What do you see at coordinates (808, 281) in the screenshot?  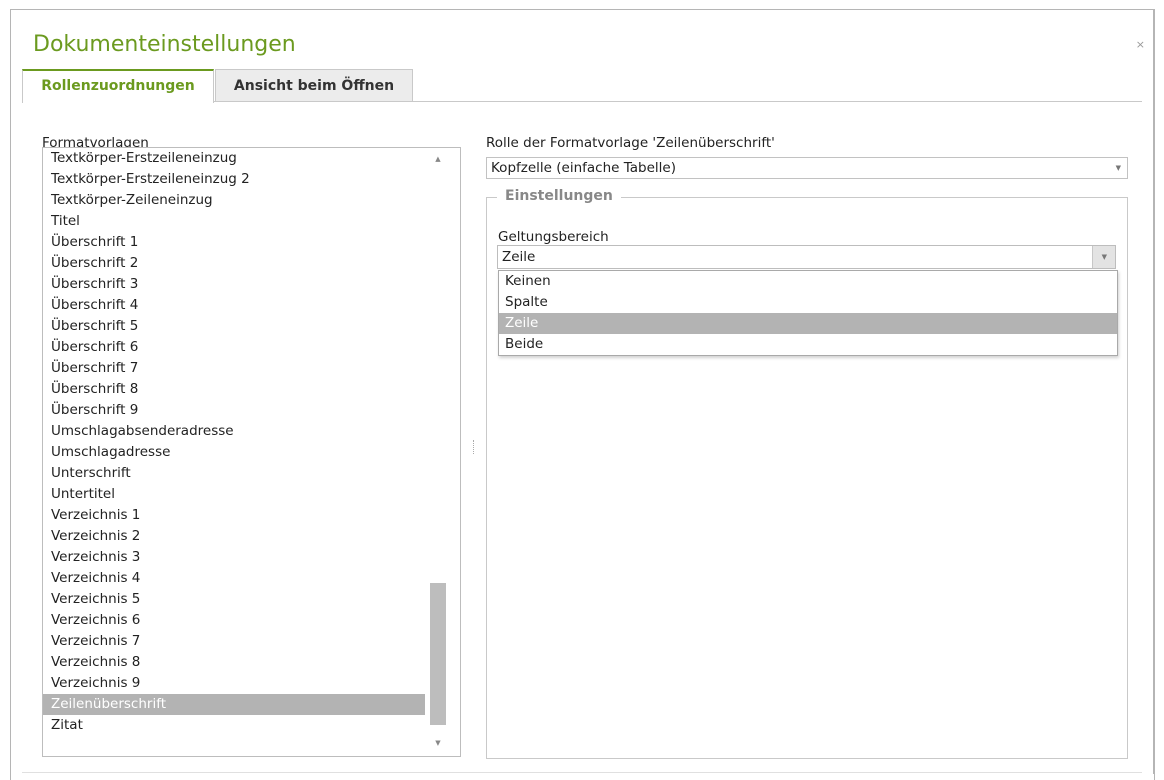 I see `dropdown-option: Keinen` at bounding box center [808, 281].